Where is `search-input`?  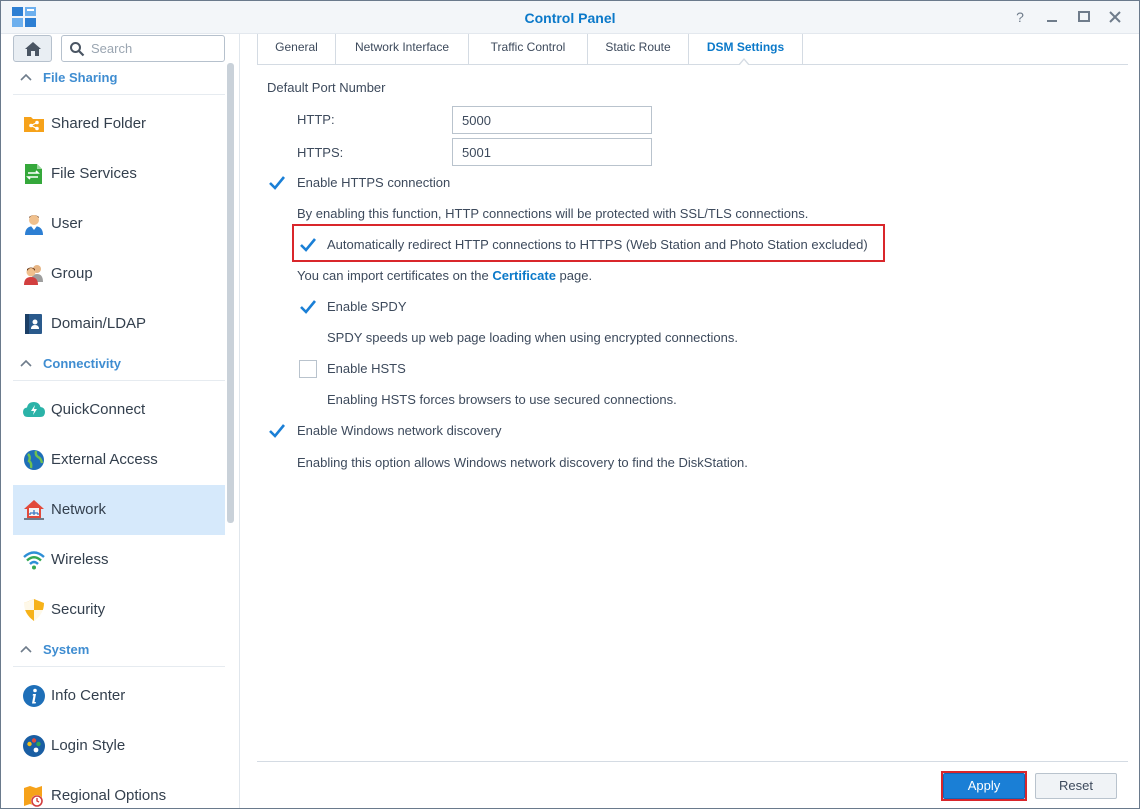
search-input is located at coordinates (153, 48).